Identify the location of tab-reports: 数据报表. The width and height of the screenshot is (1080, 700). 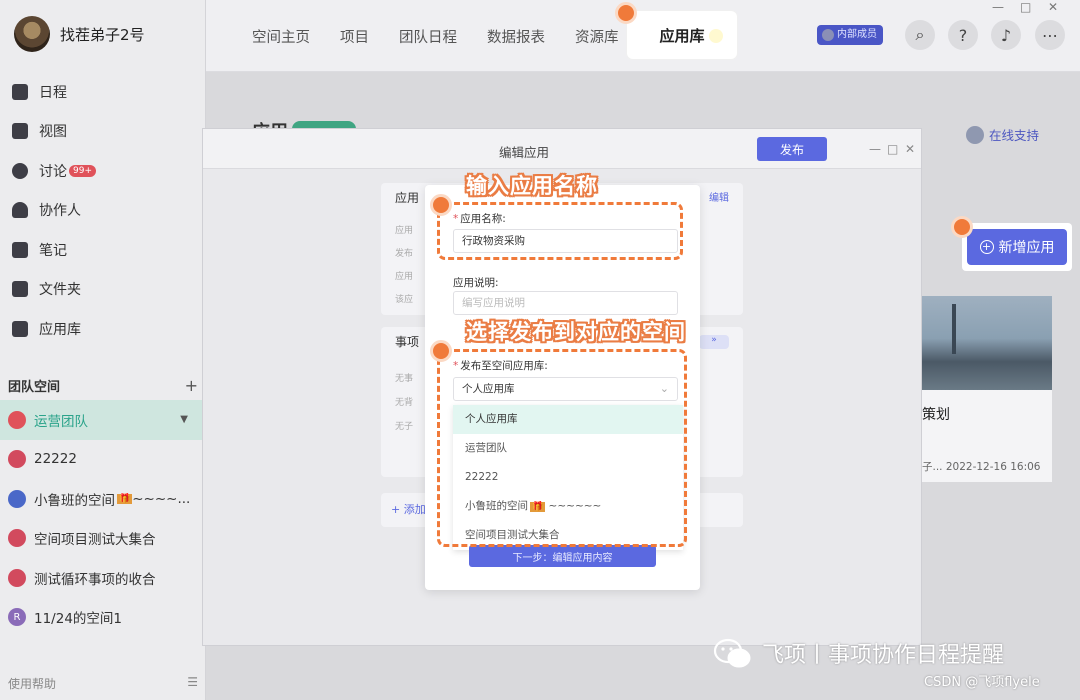
(516, 36).